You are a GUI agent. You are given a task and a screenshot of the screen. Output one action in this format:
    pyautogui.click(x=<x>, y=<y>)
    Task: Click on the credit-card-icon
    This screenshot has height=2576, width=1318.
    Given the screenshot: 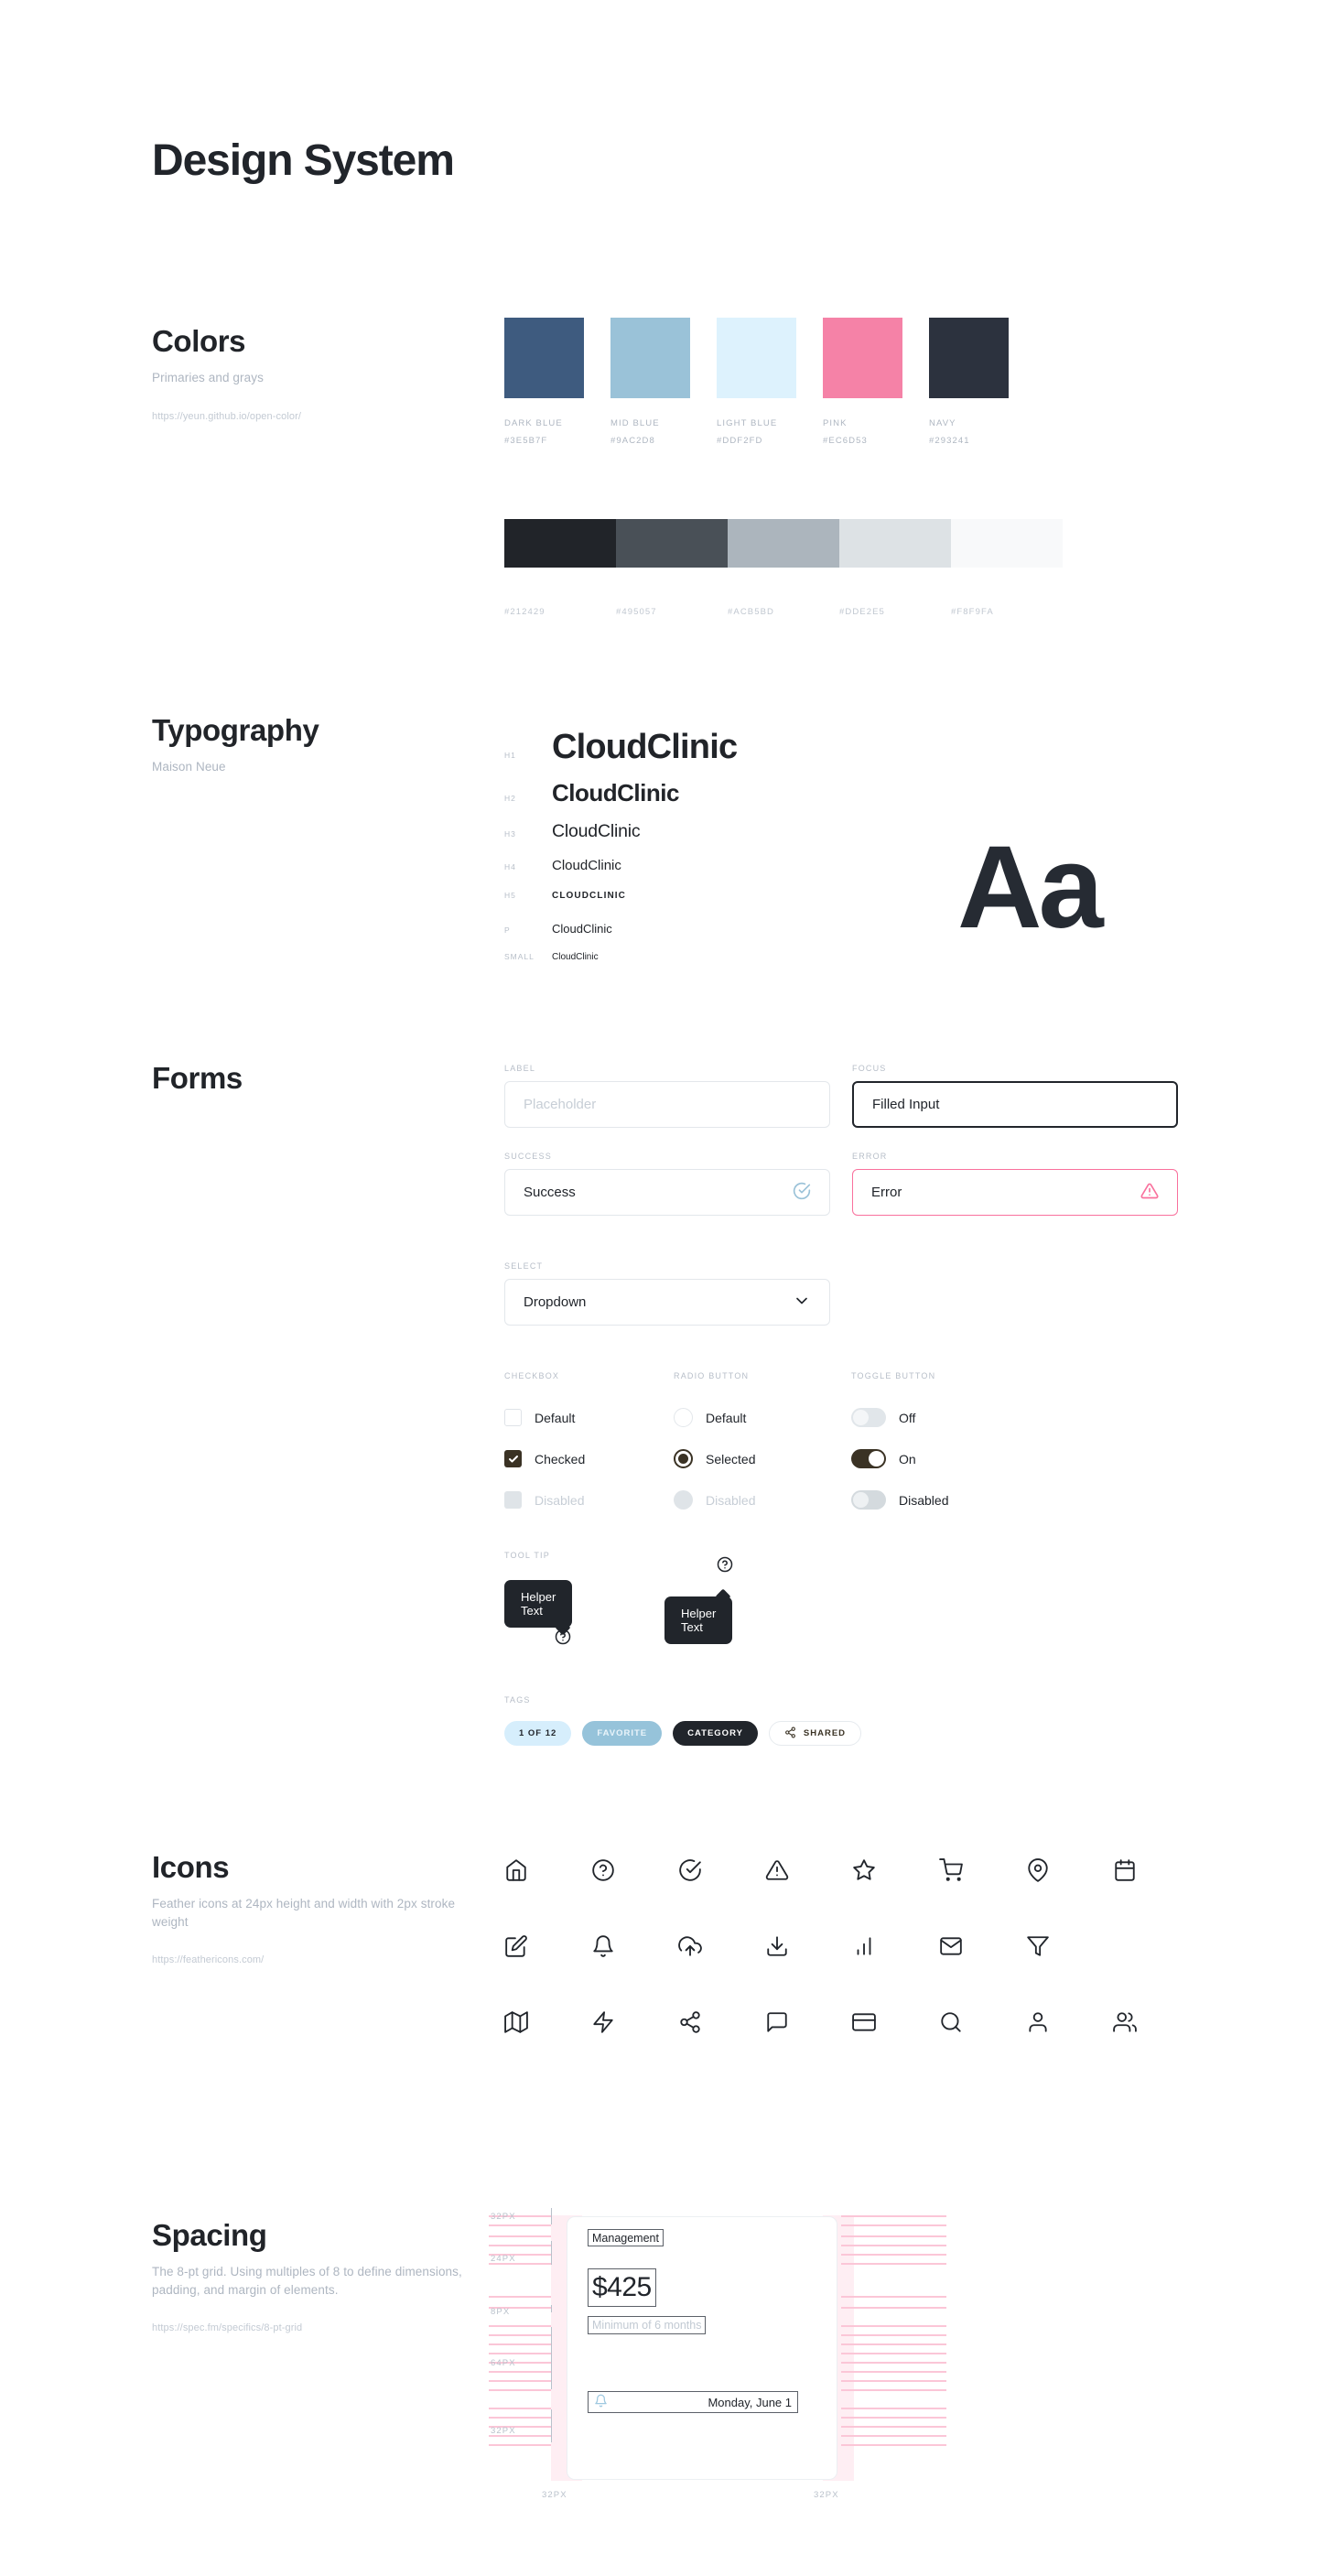 What is the action you would take?
    pyautogui.click(x=865, y=2023)
    